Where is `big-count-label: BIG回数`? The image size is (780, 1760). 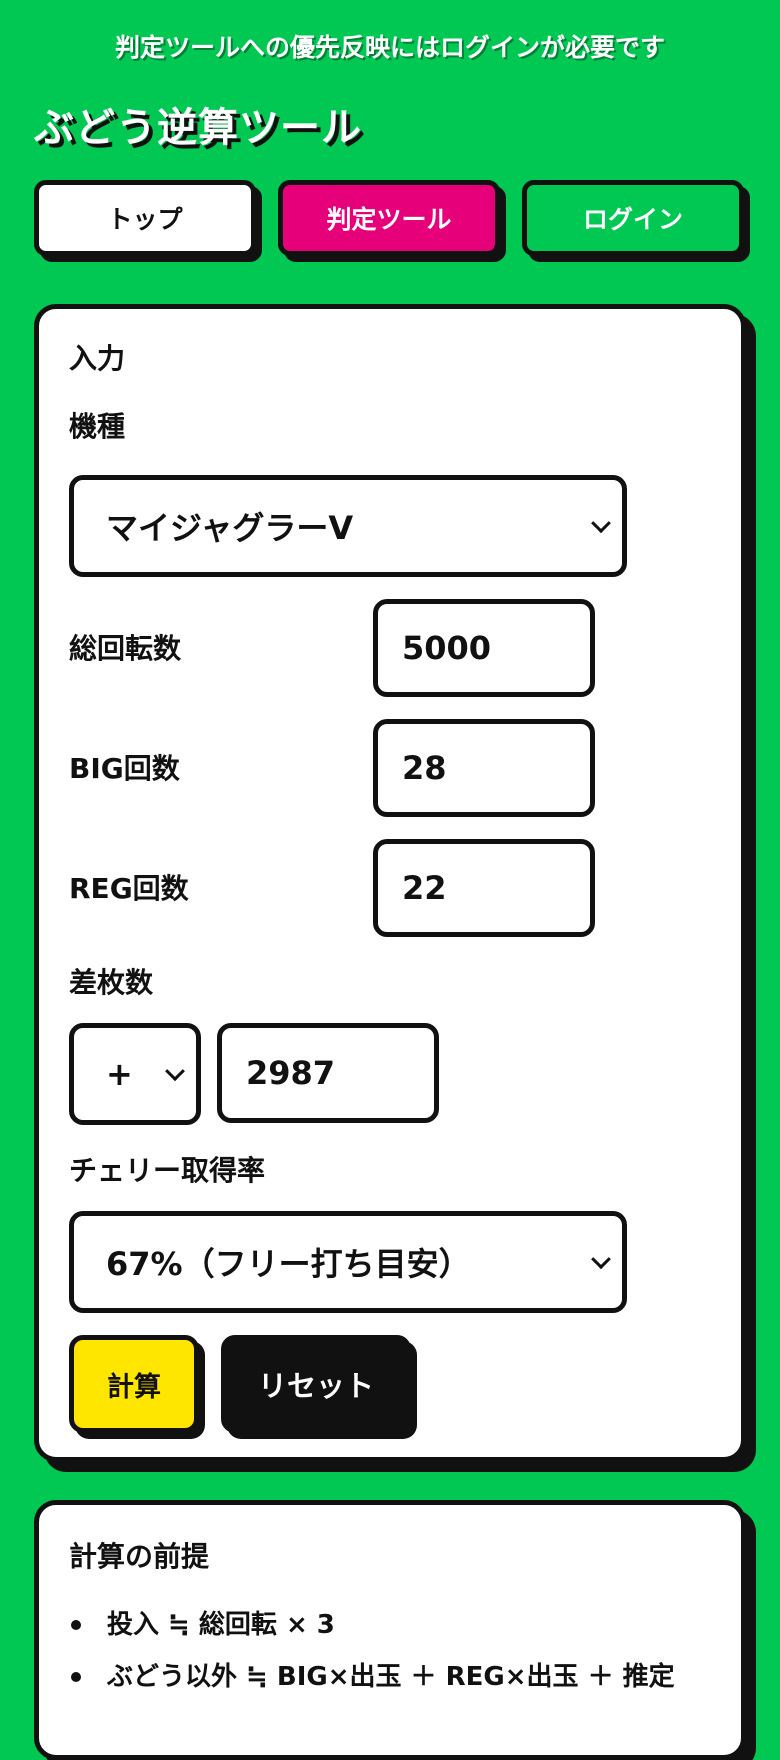
big-count-label: BIG回数 is located at coordinates (124, 768).